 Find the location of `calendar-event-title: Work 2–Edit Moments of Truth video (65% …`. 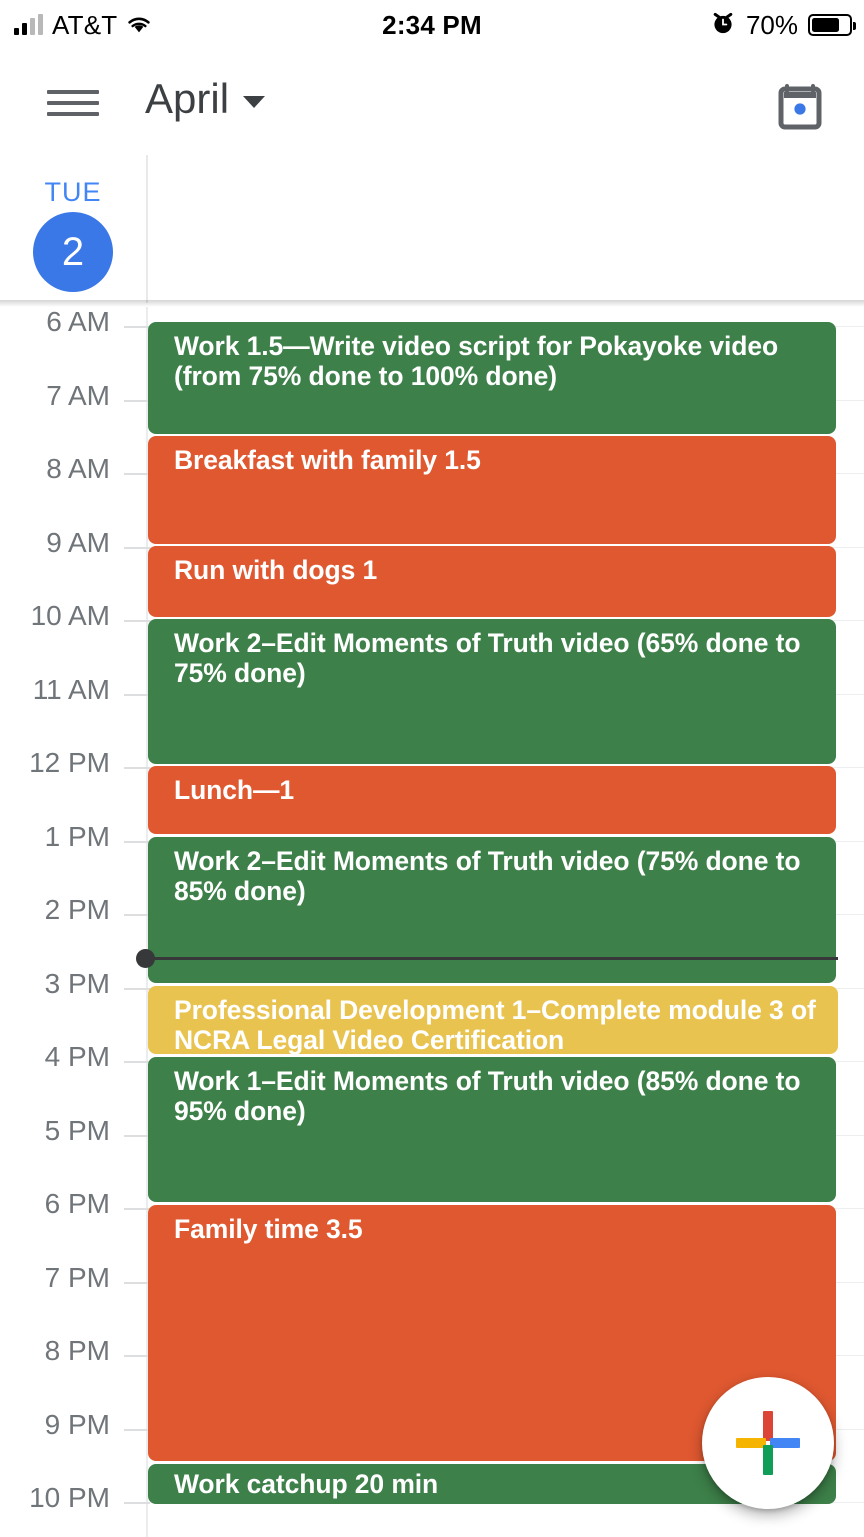

calendar-event-title: Work 2–Edit Moments of Truth video (65% … is located at coordinates (487, 658).